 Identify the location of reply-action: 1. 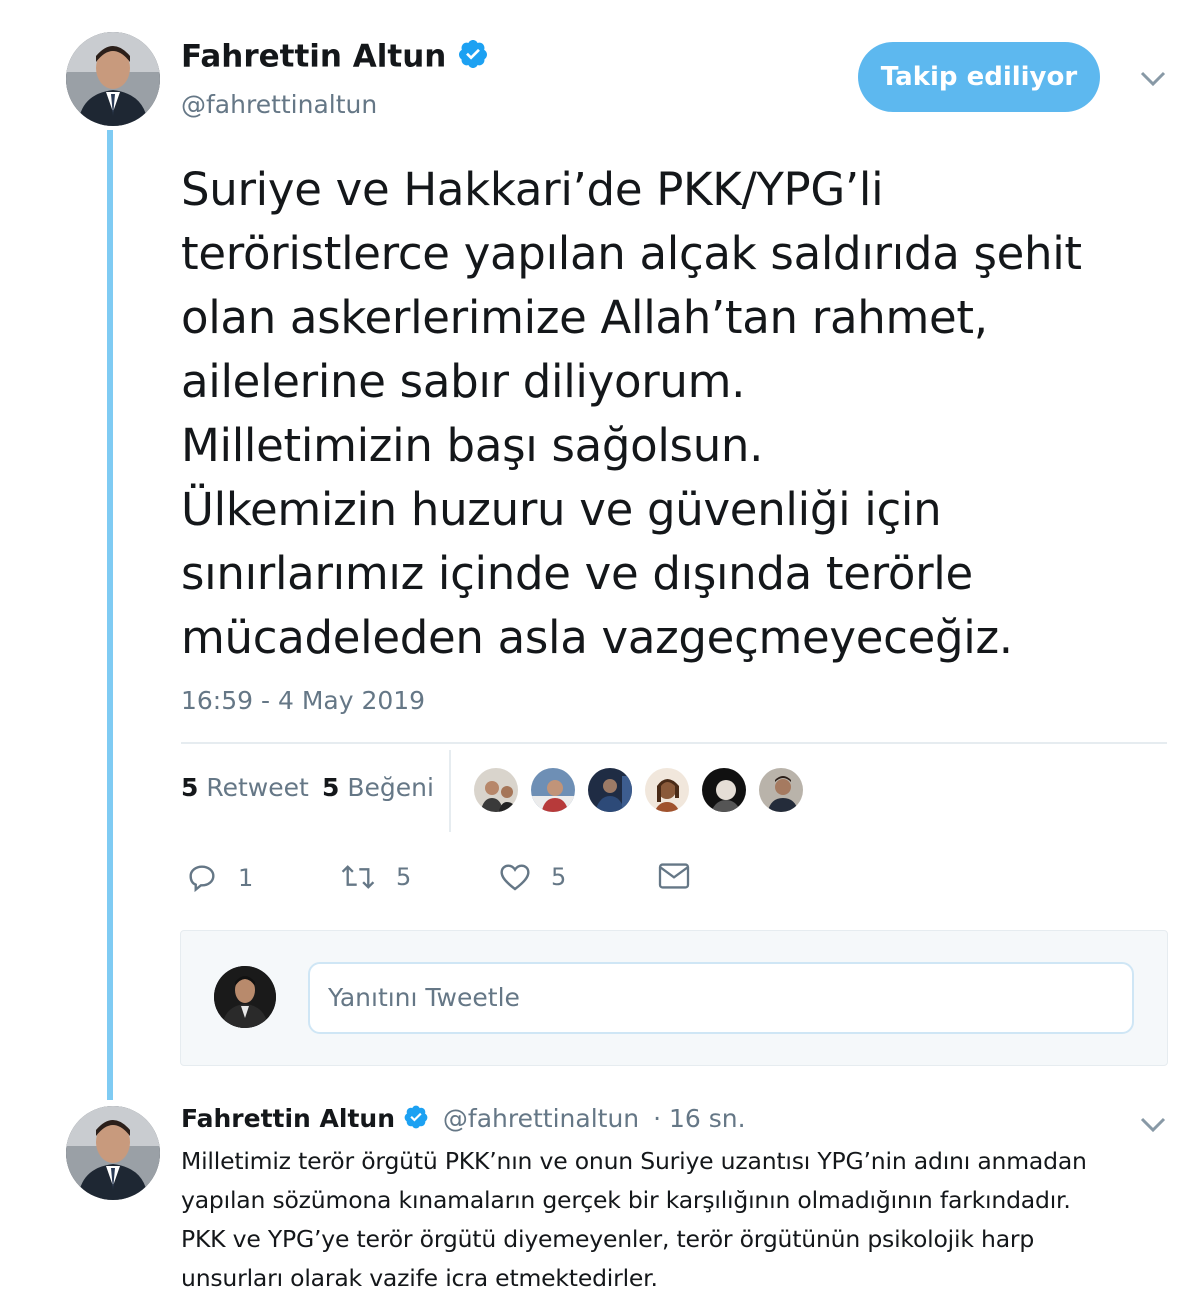
(219, 878).